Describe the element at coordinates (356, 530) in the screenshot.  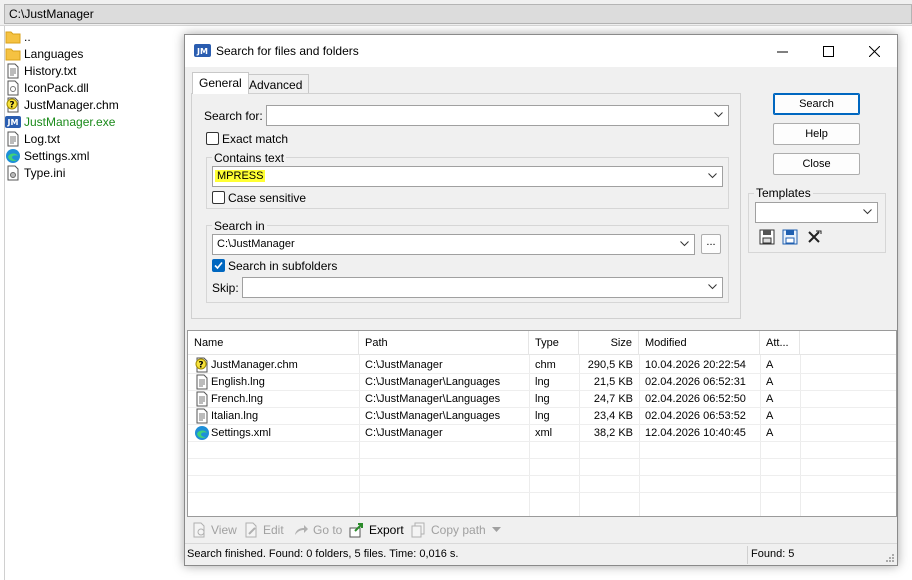
I see `export-icon` at that location.